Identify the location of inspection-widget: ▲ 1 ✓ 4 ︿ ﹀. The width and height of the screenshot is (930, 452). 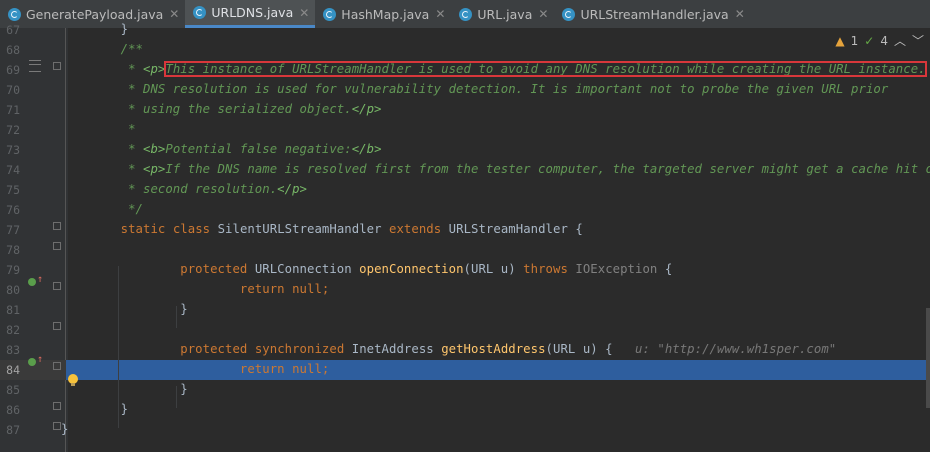
(876, 40).